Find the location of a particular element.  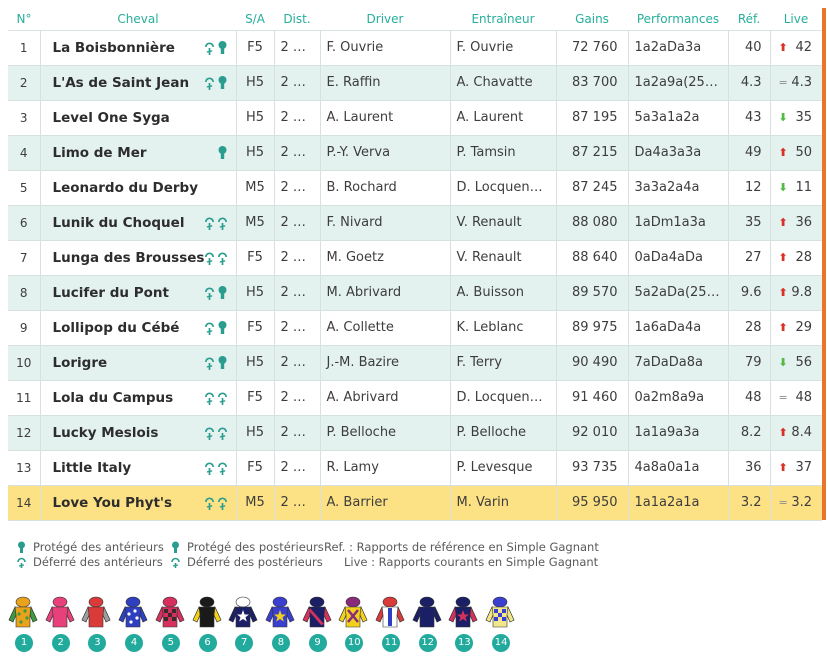

driver-name: F. Ouvrie is located at coordinates (385, 48).